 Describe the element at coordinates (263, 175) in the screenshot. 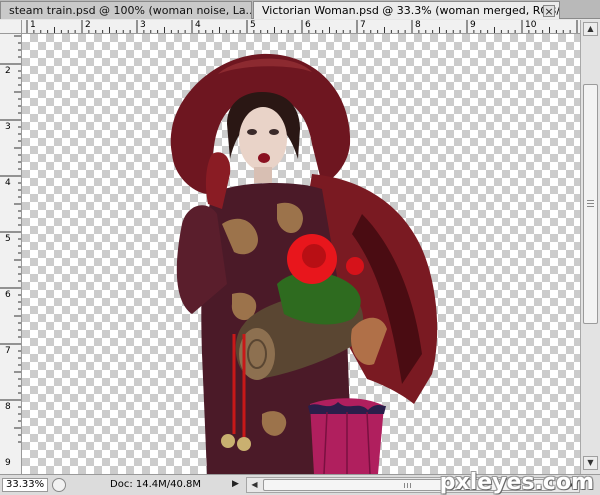

I see `neck` at that location.